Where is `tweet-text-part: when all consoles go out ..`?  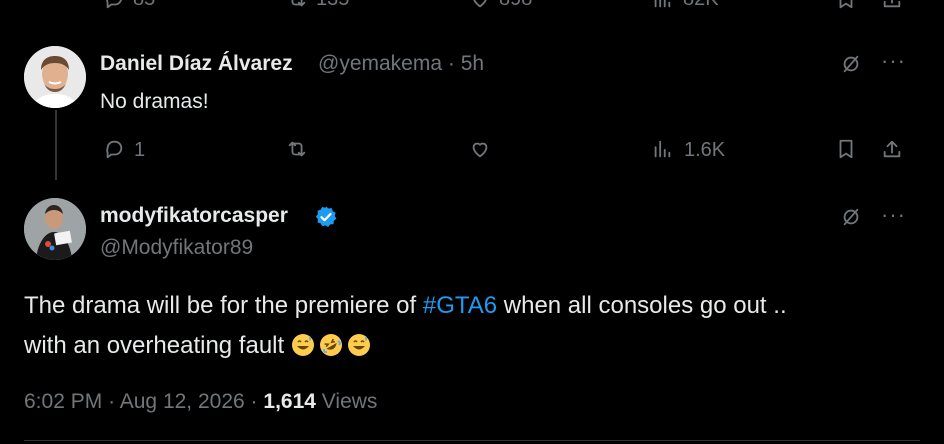 tweet-text-part: when all consoles go out .. is located at coordinates (642, 305).